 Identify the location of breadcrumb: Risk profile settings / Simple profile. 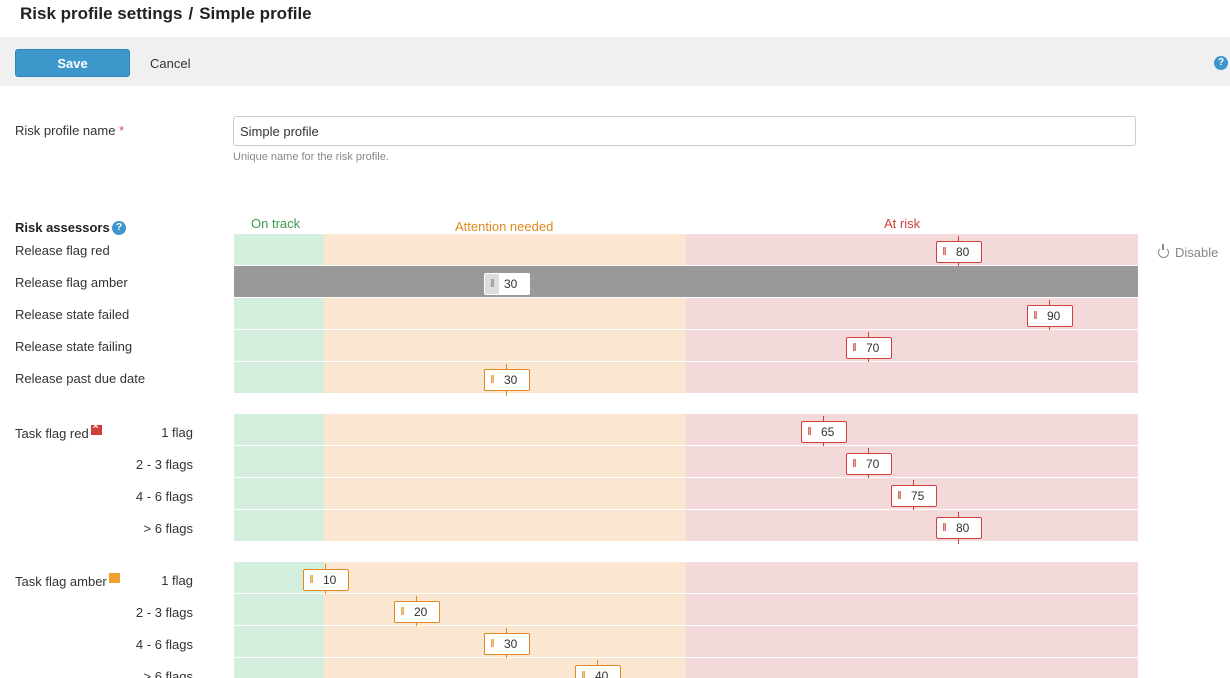
(166, 14).